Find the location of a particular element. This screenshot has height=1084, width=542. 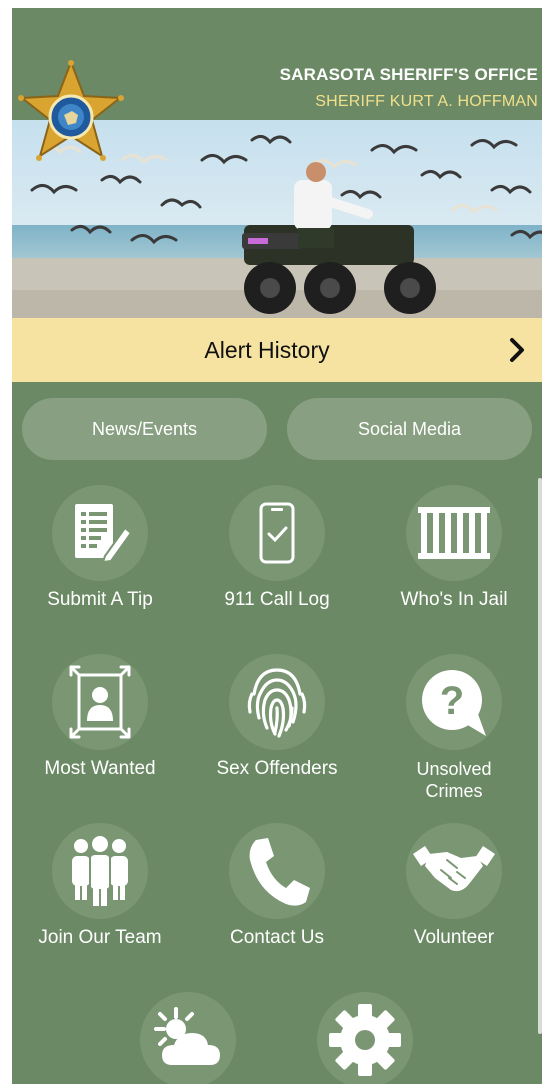

sex-offenders-tile: Sex Offenders is located at coordinates (277, 717).